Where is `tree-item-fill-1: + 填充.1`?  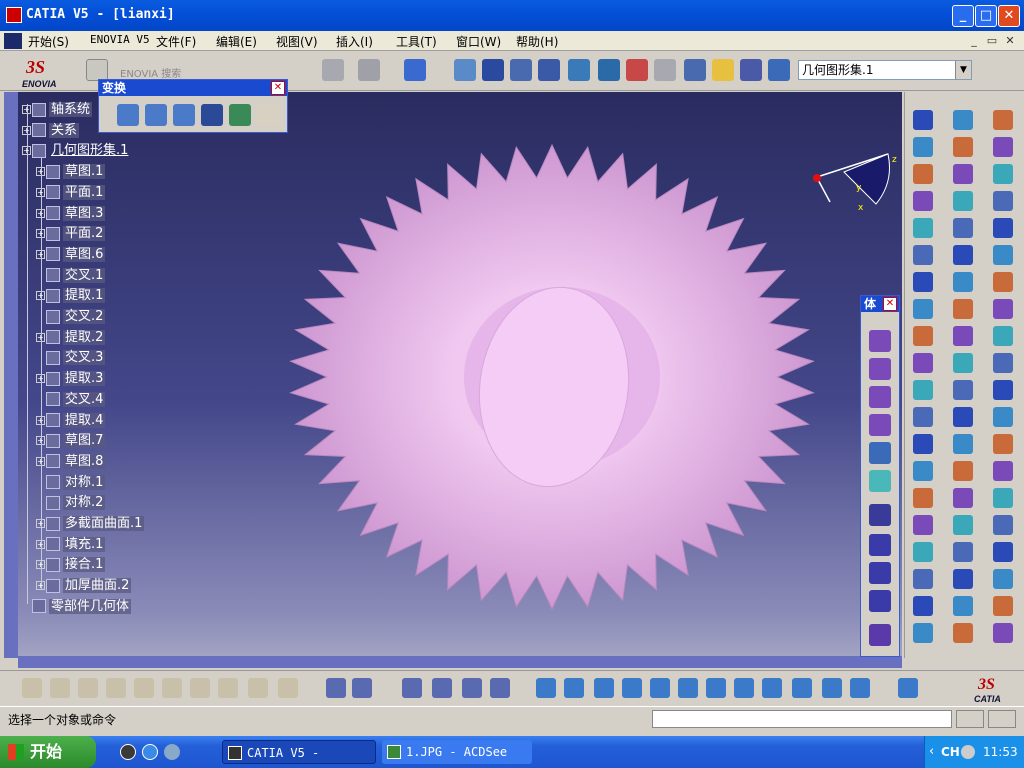
tree-item-fill-1: + 填充.1 is located at coordinates (71, 542).